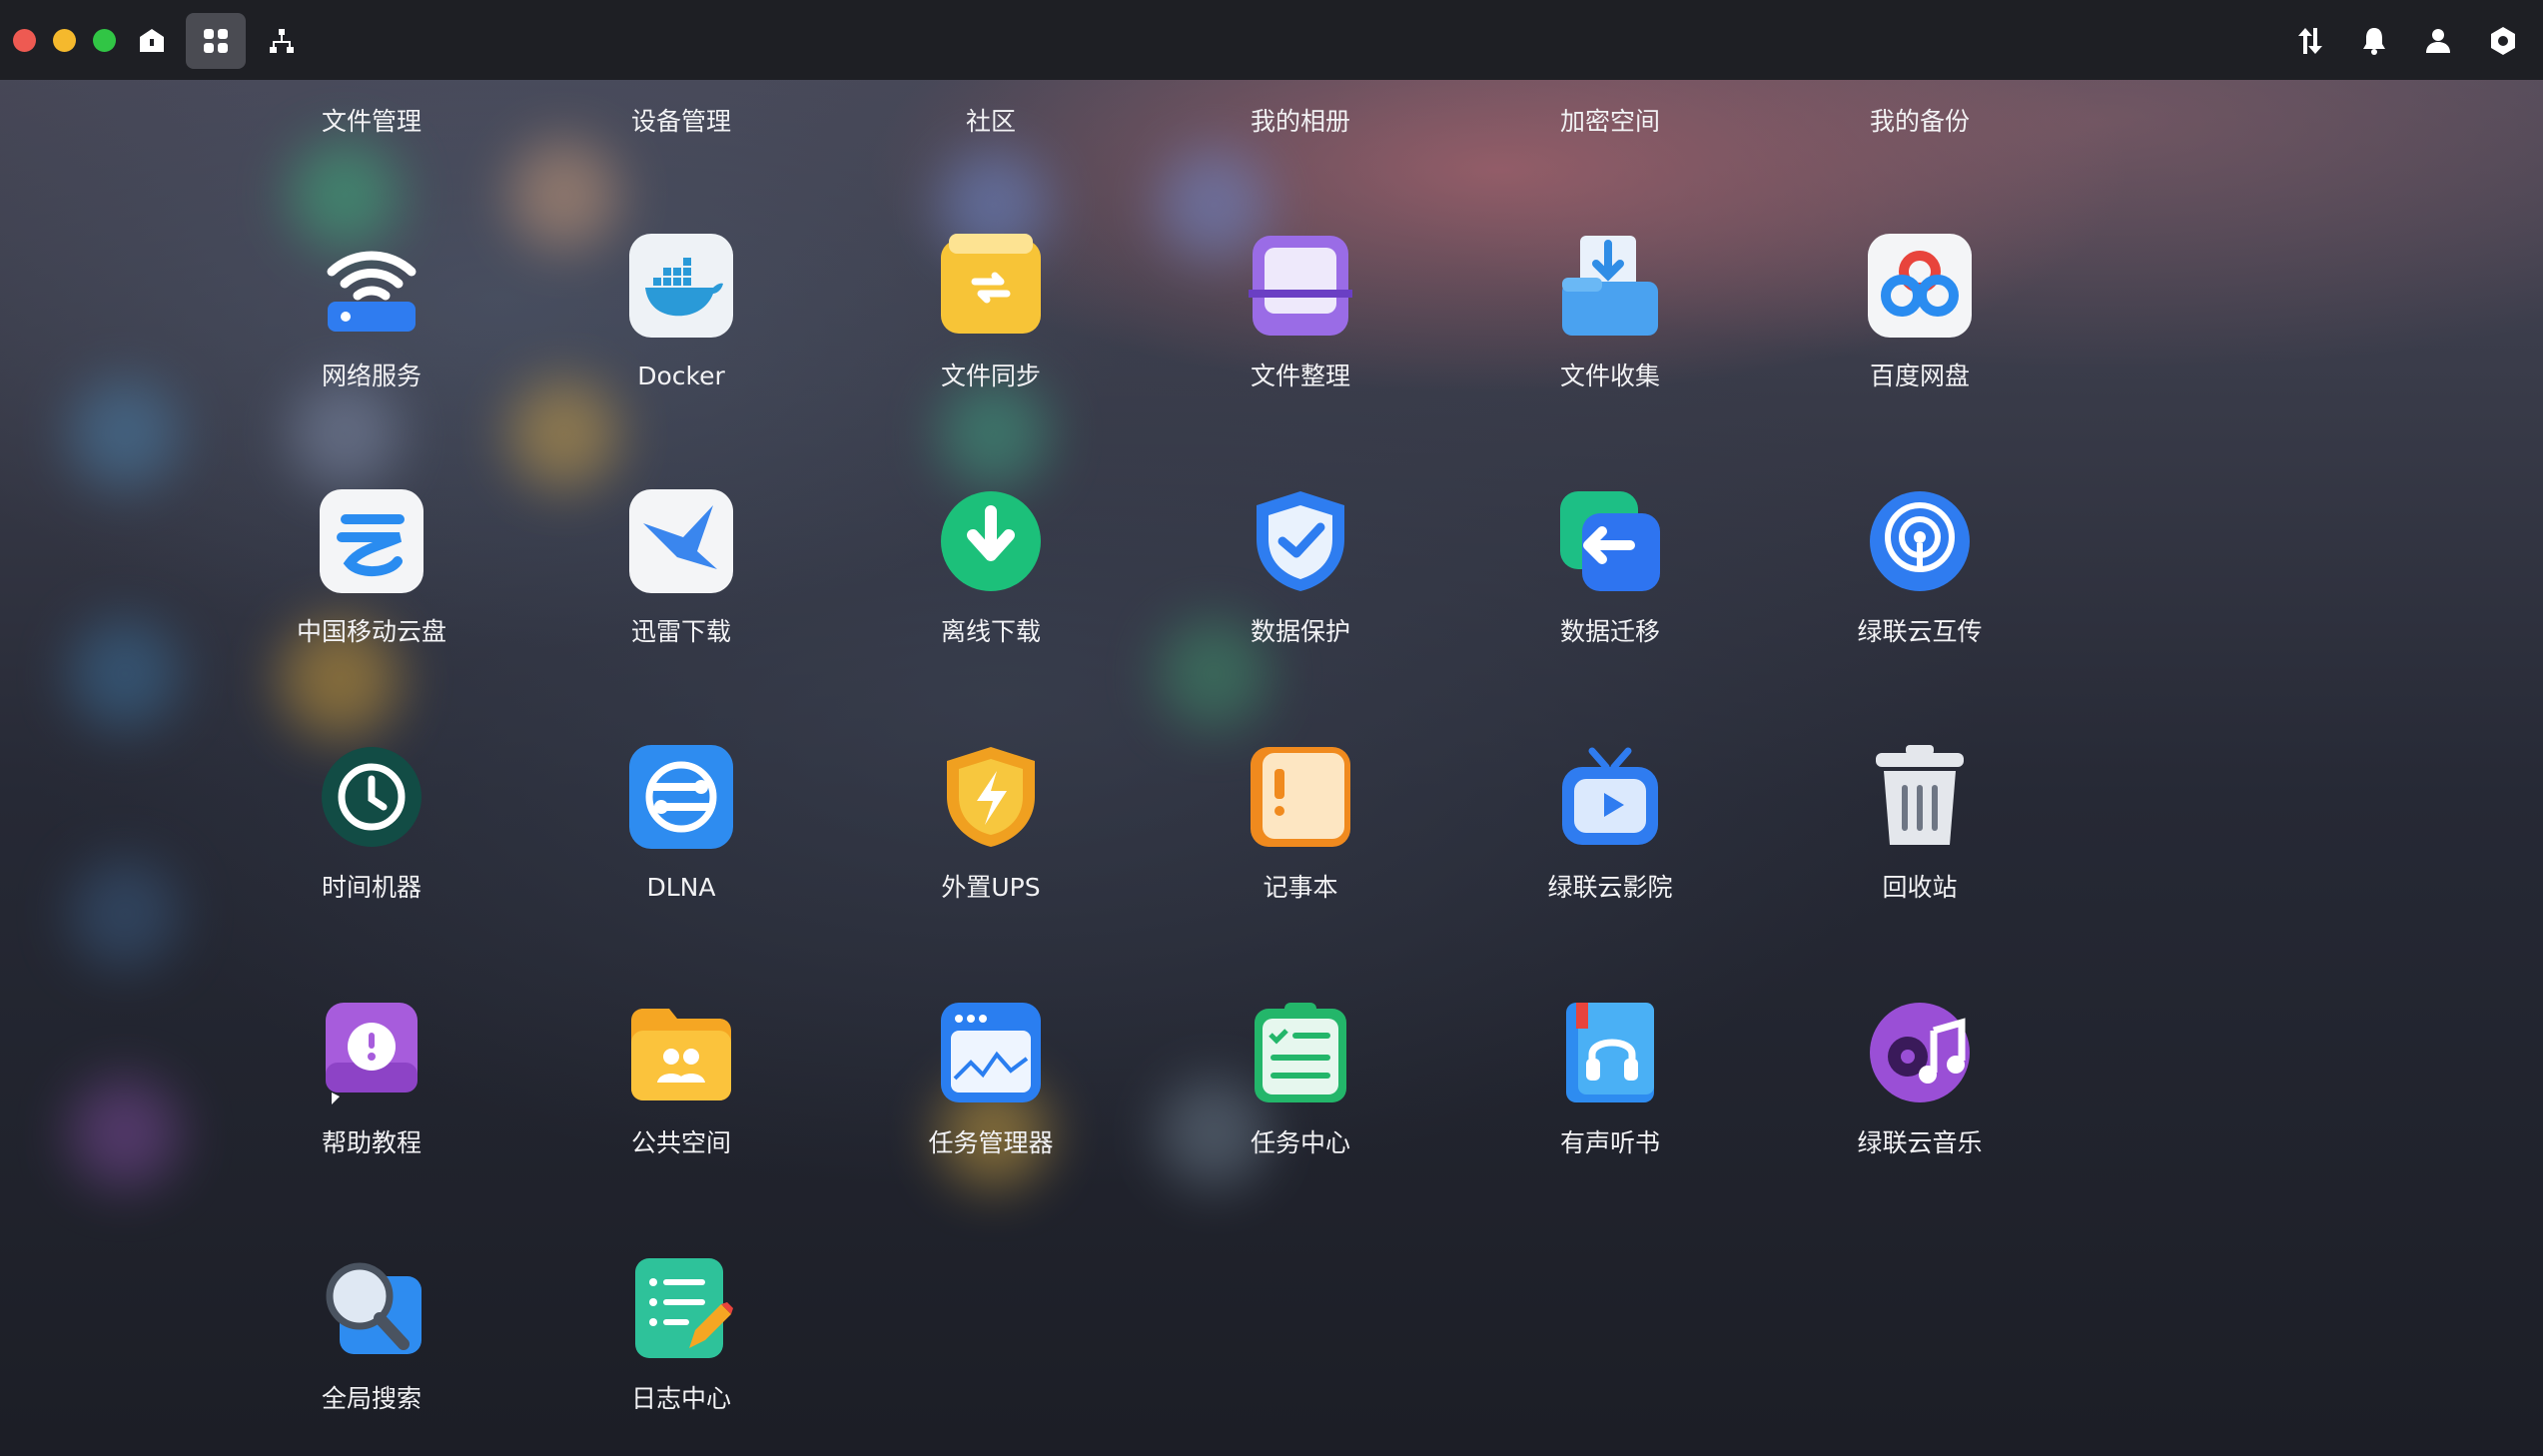  What do you see at coordinates (2374, 41) in the screenshot?
I see `bell-icon` at bounding box center [2374, 41].